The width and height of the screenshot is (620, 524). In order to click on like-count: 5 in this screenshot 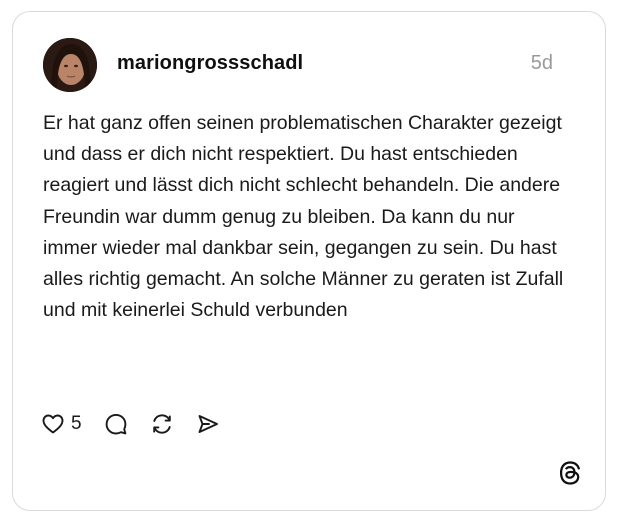, I will do `click(76, 423)`.